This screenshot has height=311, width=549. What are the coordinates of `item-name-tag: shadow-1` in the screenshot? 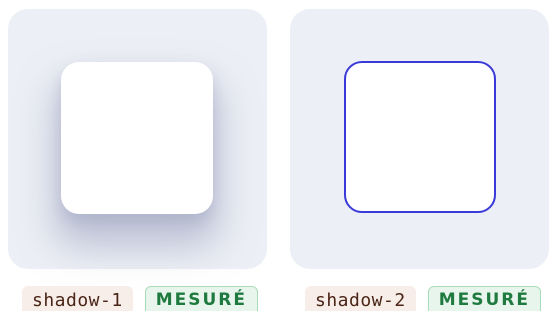 It's located at (77, 298).